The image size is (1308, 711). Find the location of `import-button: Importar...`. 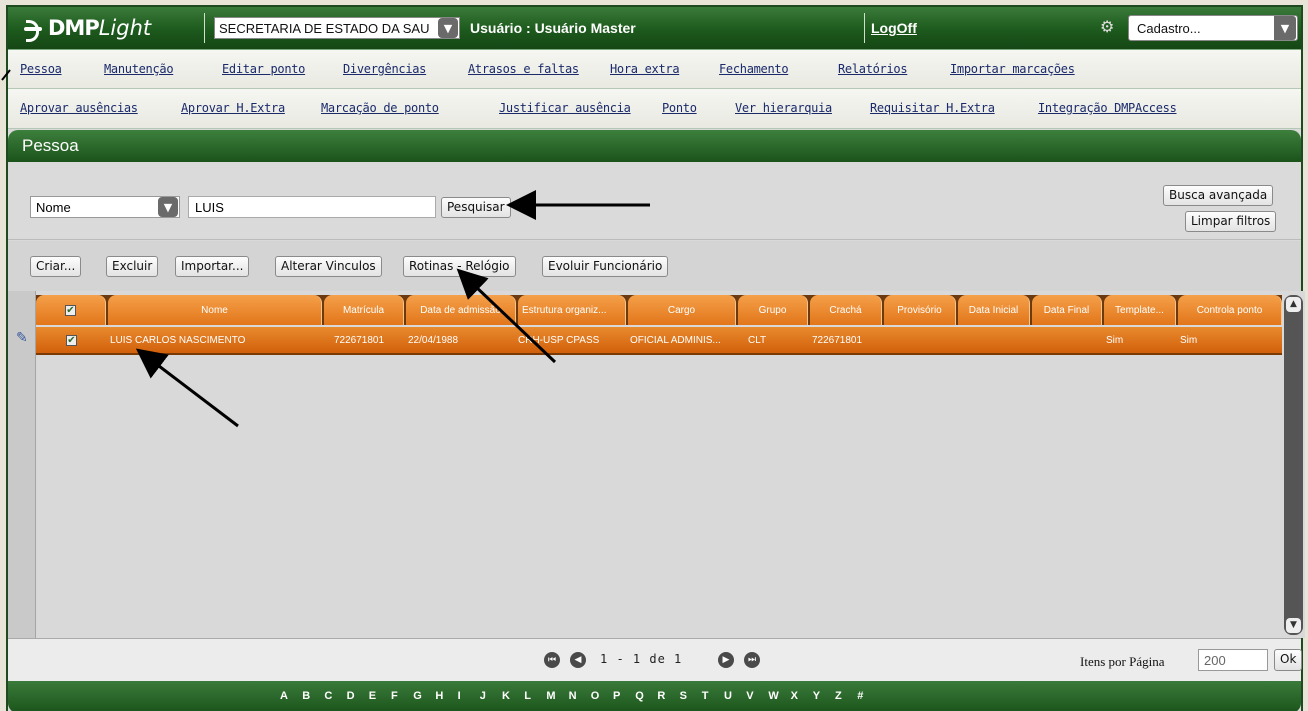

import-button: Importar... is located at coordinates (212, 266).